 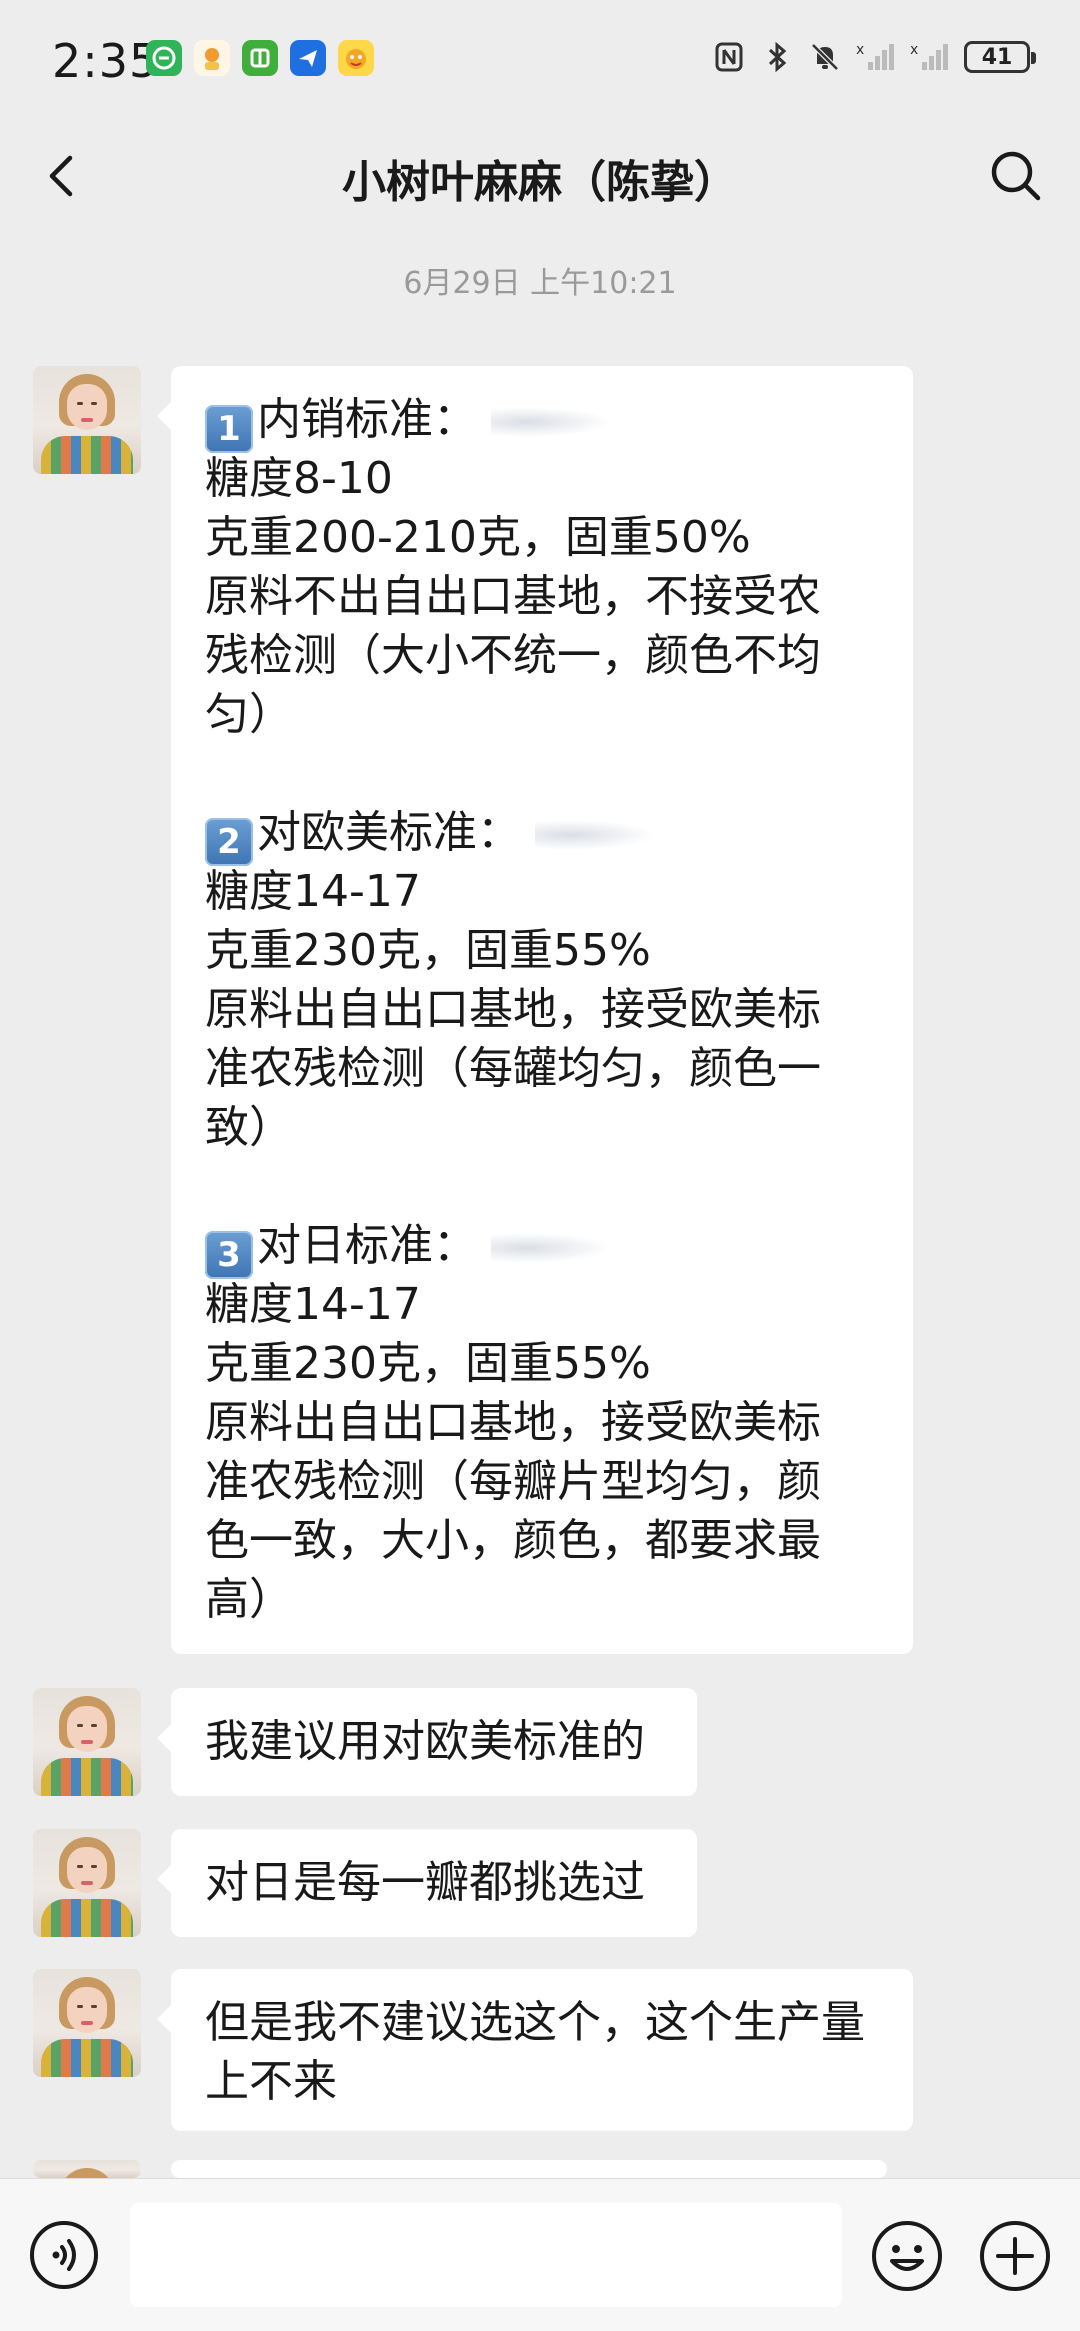 I want to click on message-line: 致）, so click(x=249, y=1127).